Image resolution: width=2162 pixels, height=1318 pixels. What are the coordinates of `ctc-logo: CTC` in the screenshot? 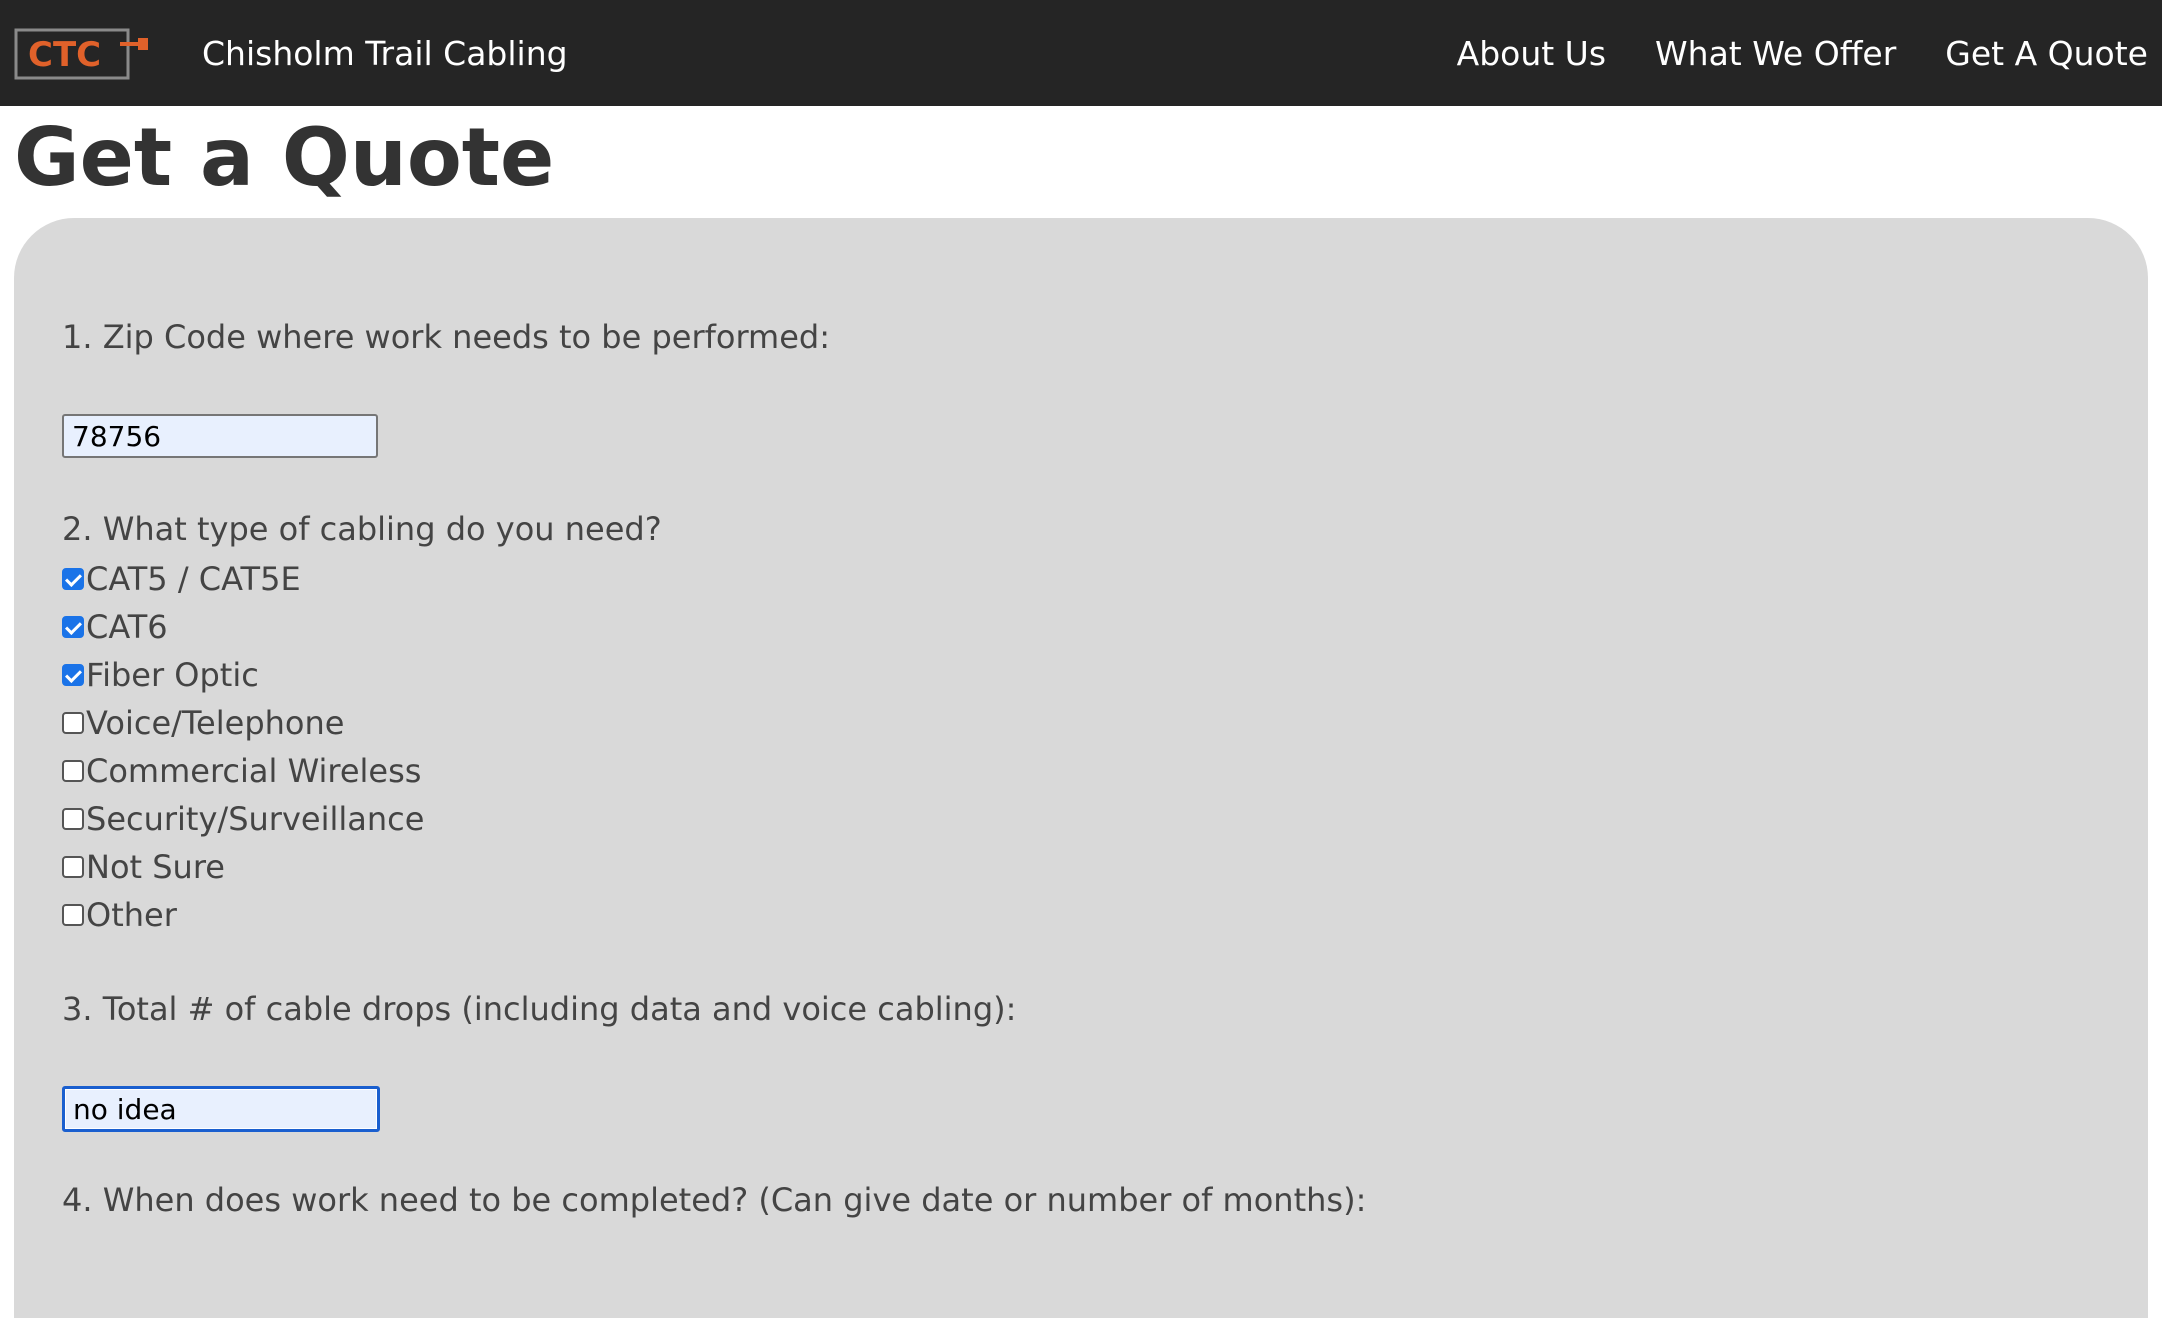 It's located at (82, 54).